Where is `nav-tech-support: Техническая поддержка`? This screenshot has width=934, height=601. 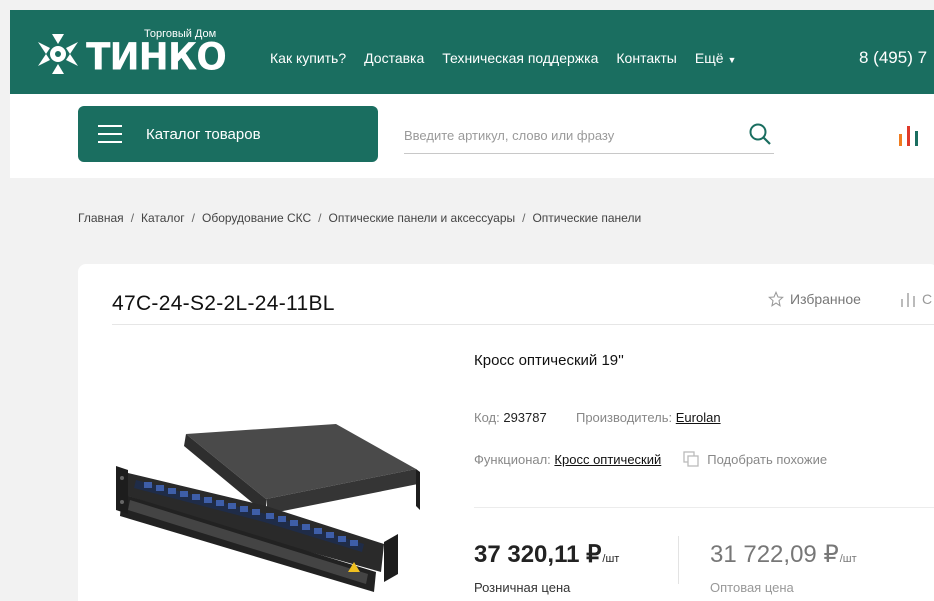 nav-tech-support: Техническая поддержка is located at coordinates (520, 58).